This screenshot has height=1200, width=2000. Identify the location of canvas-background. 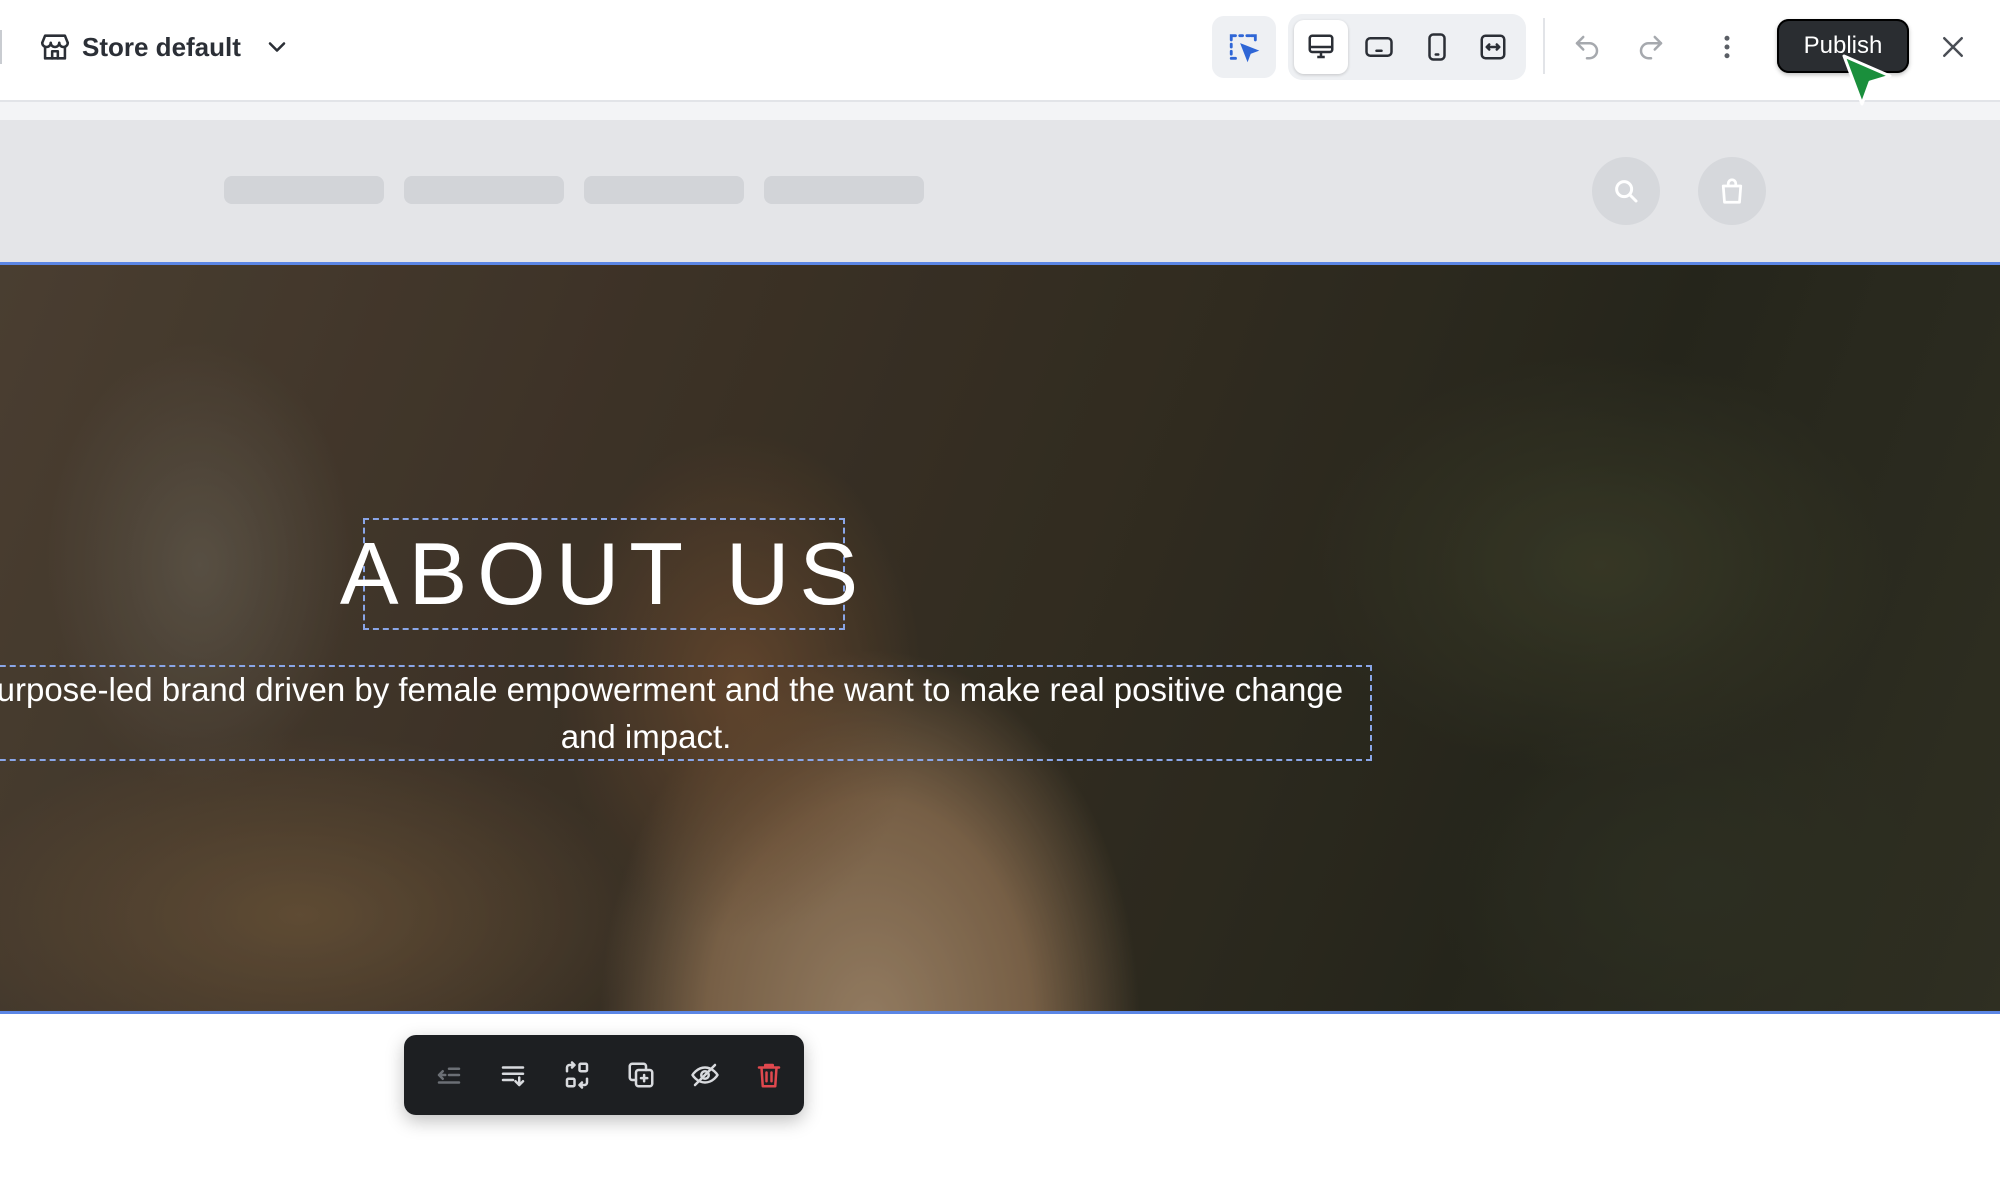
(1000, 111).